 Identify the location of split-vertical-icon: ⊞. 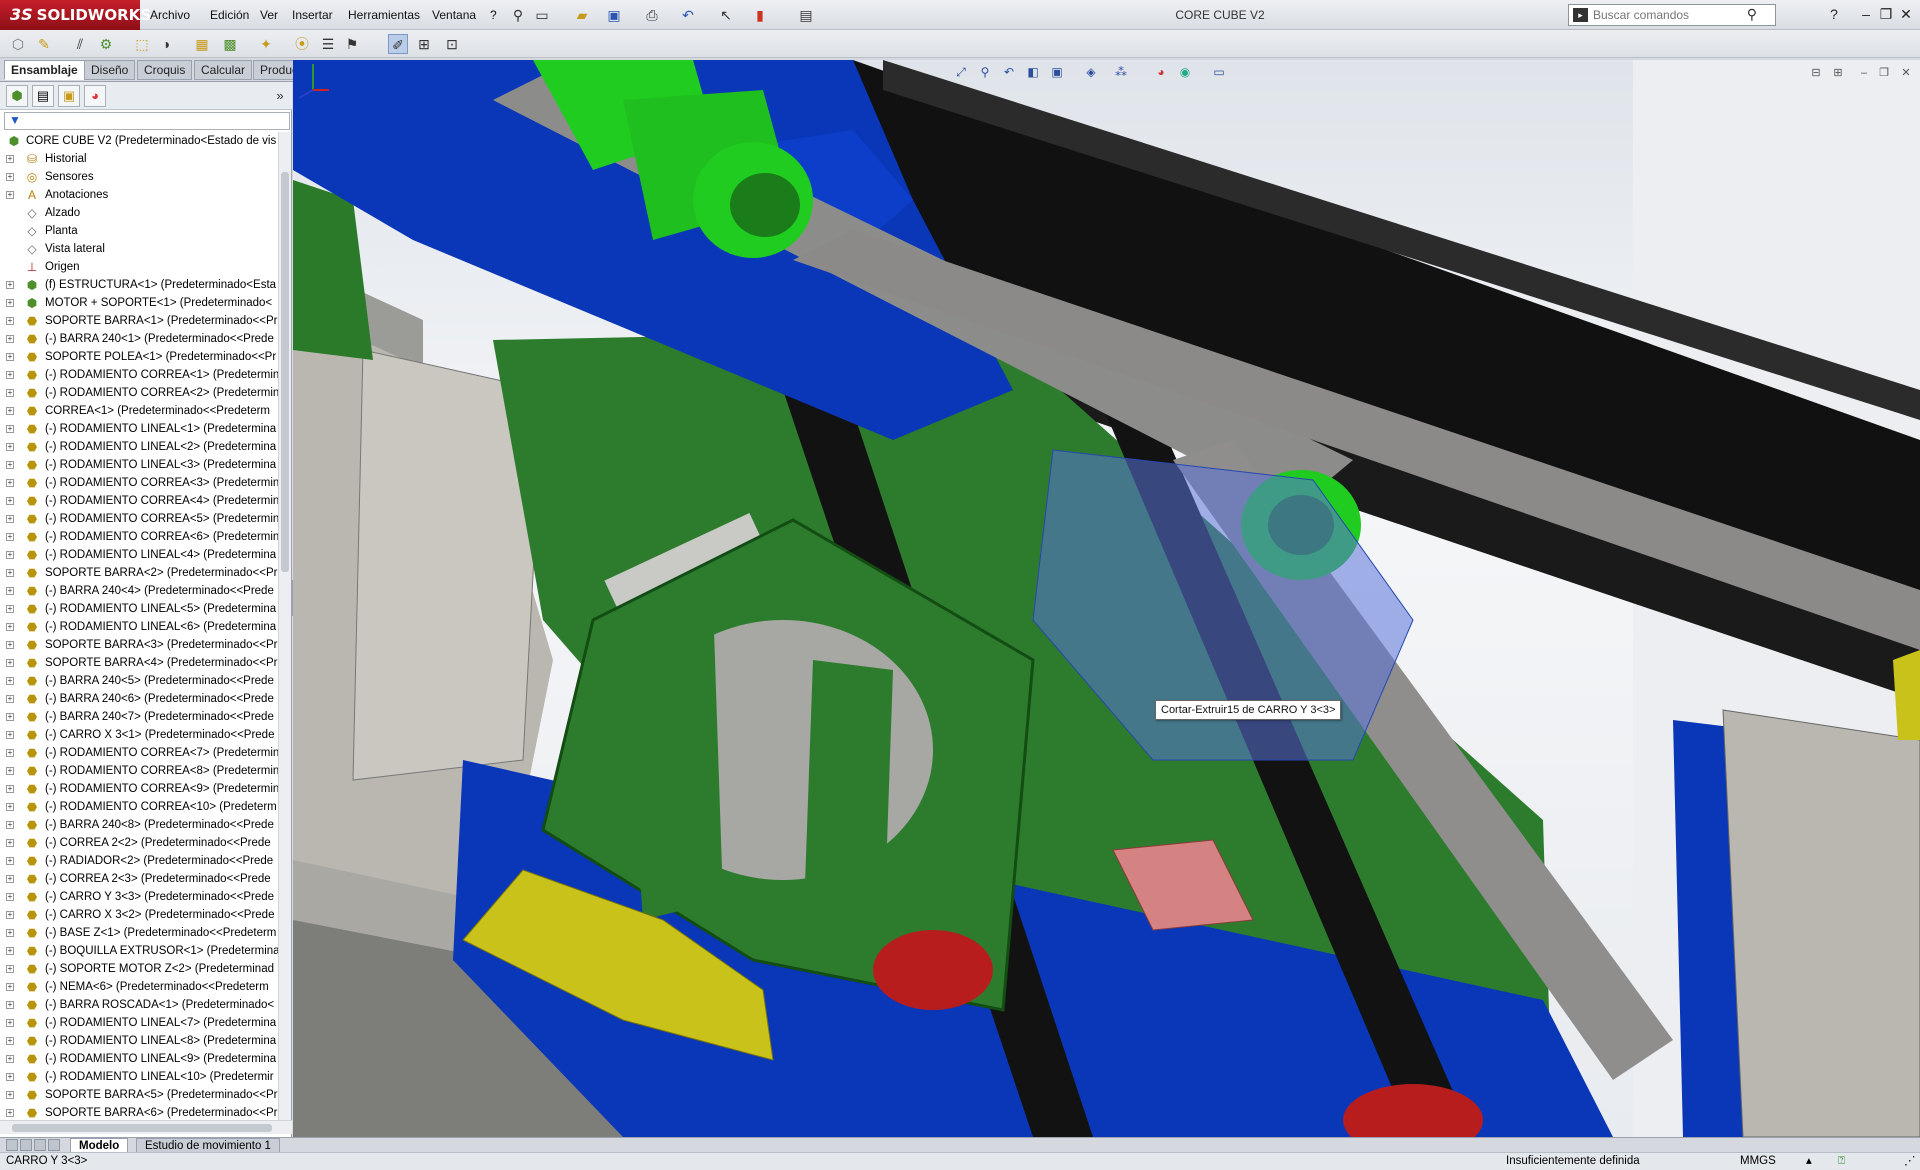
(1838, 73).